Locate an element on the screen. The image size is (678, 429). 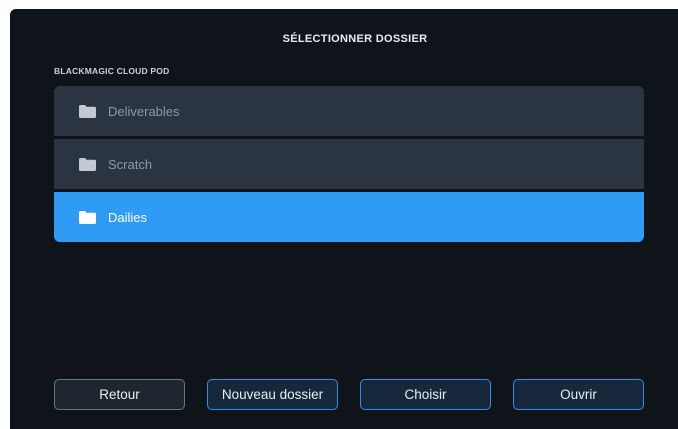
back-button: Retour is located at coordinates (119, 394).